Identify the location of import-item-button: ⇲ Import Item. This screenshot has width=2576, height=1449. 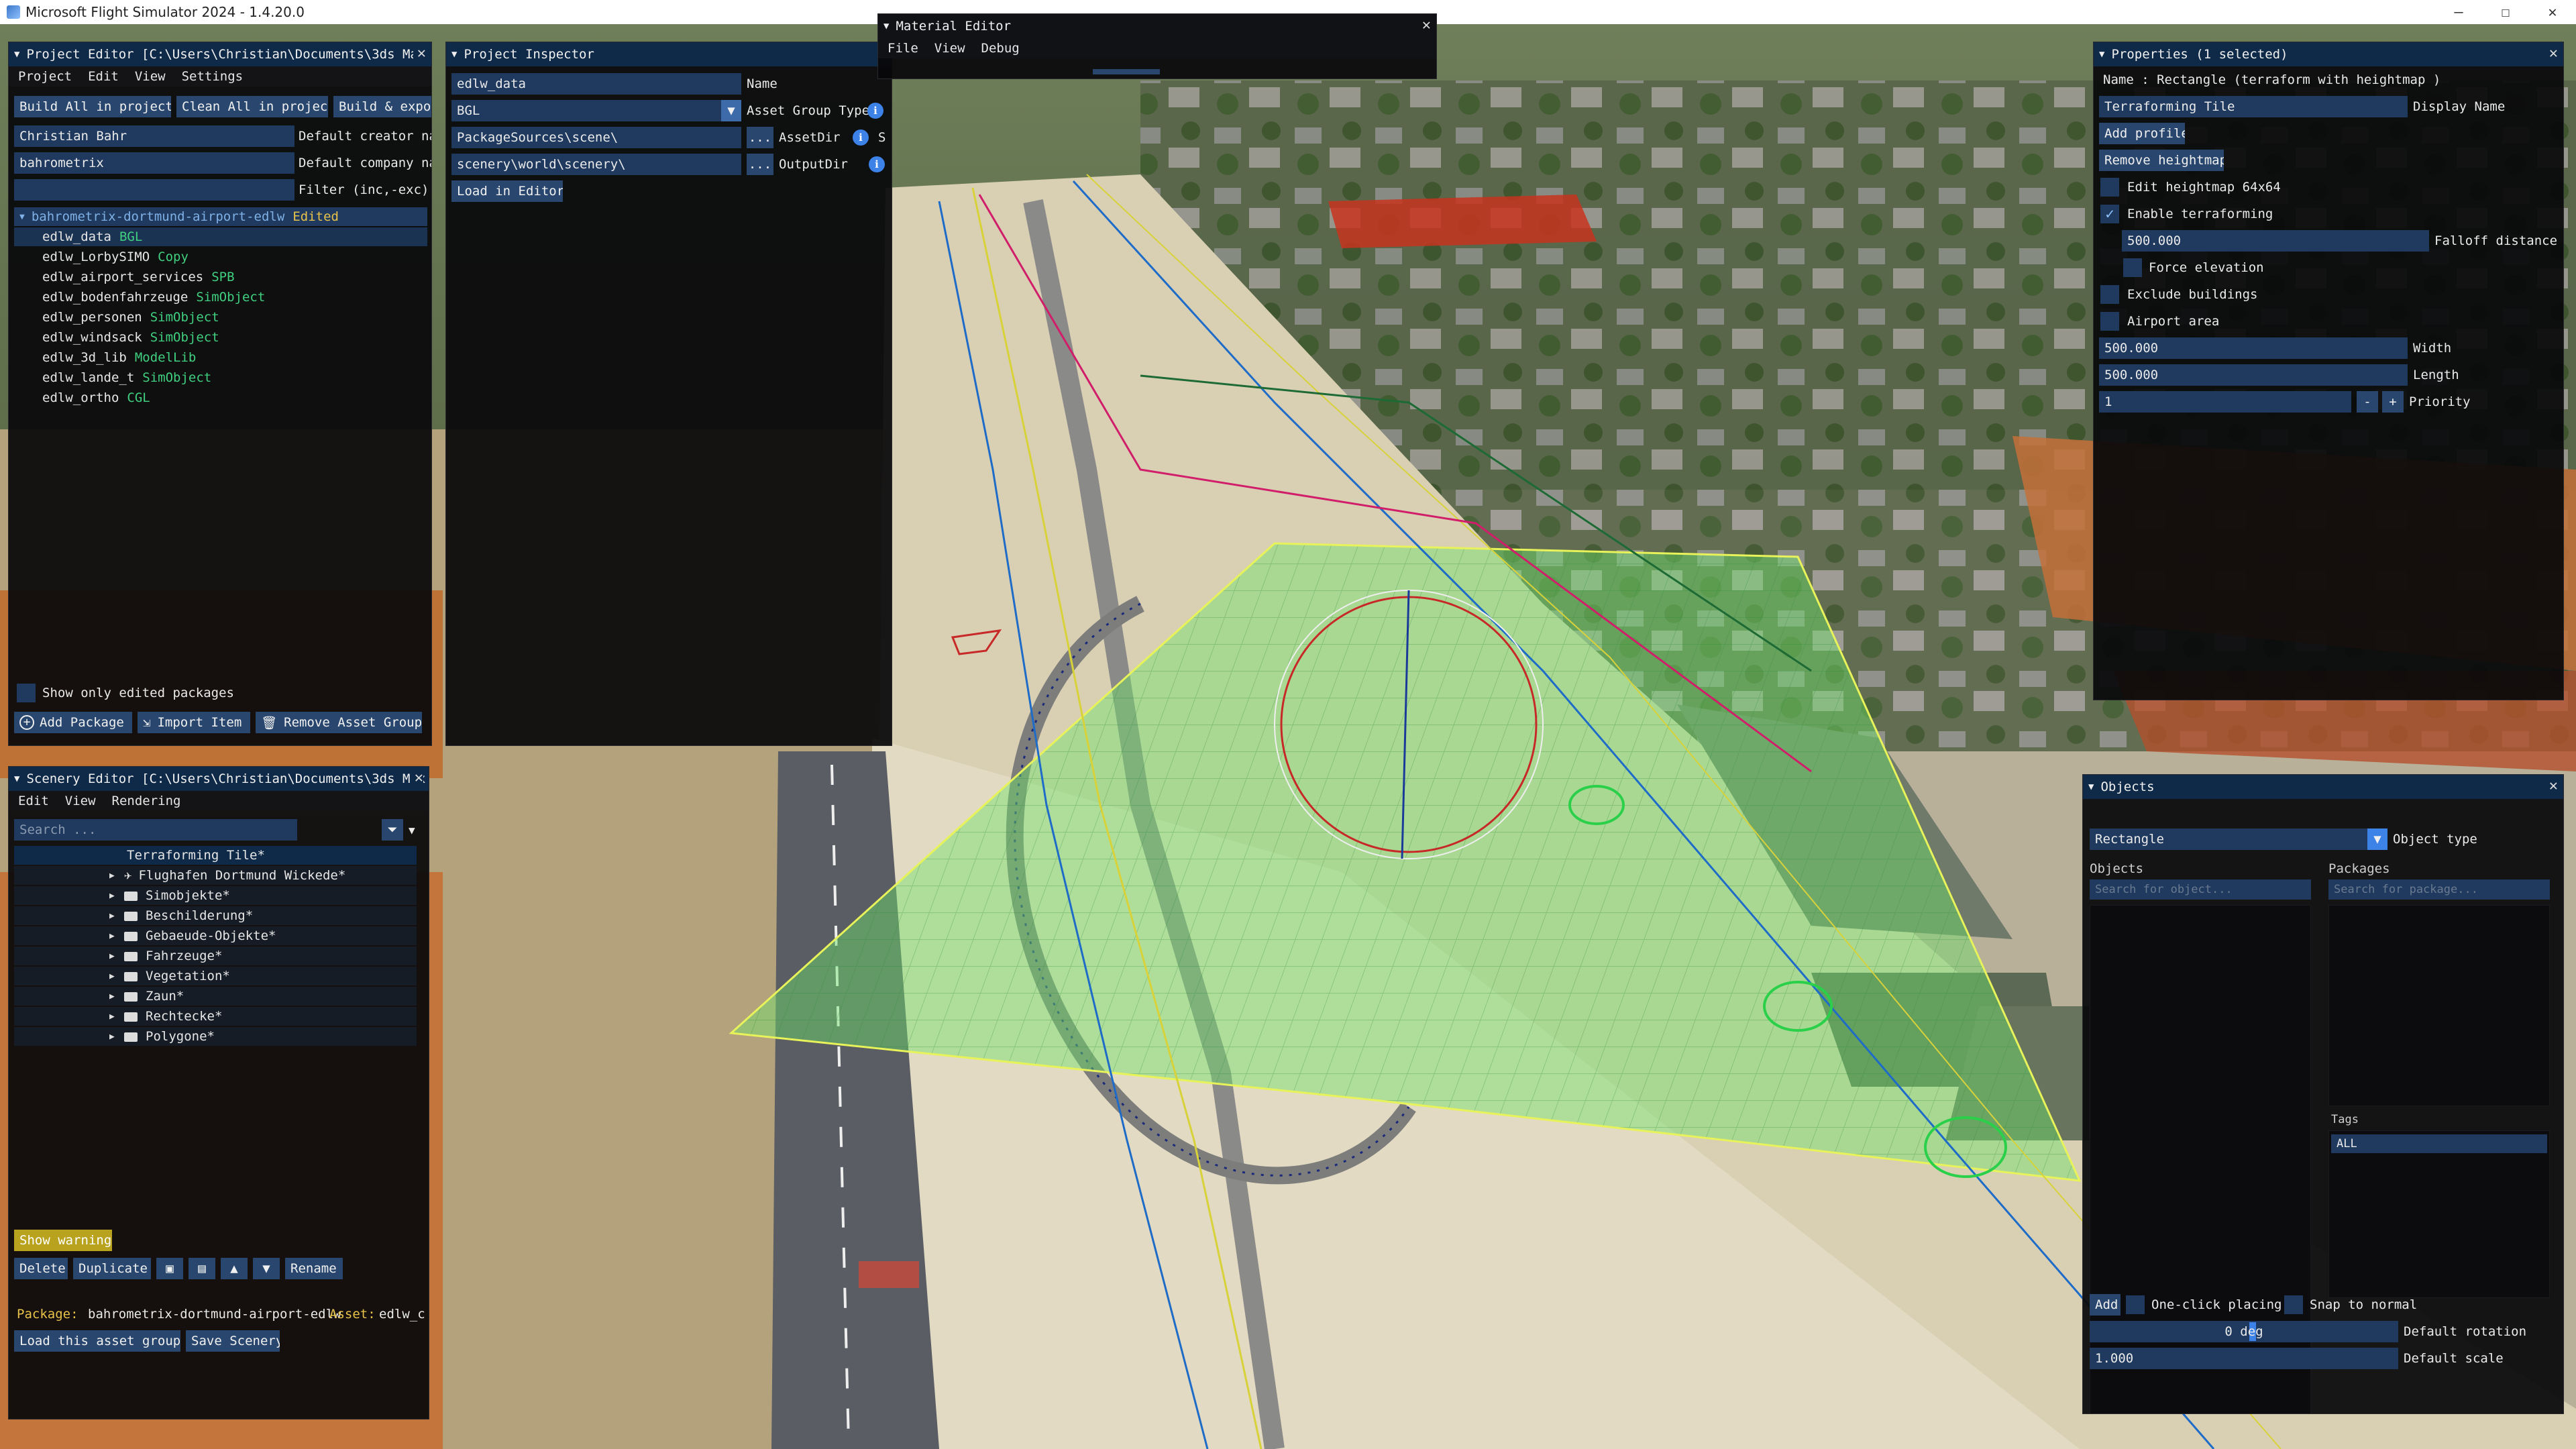
(194, 722).